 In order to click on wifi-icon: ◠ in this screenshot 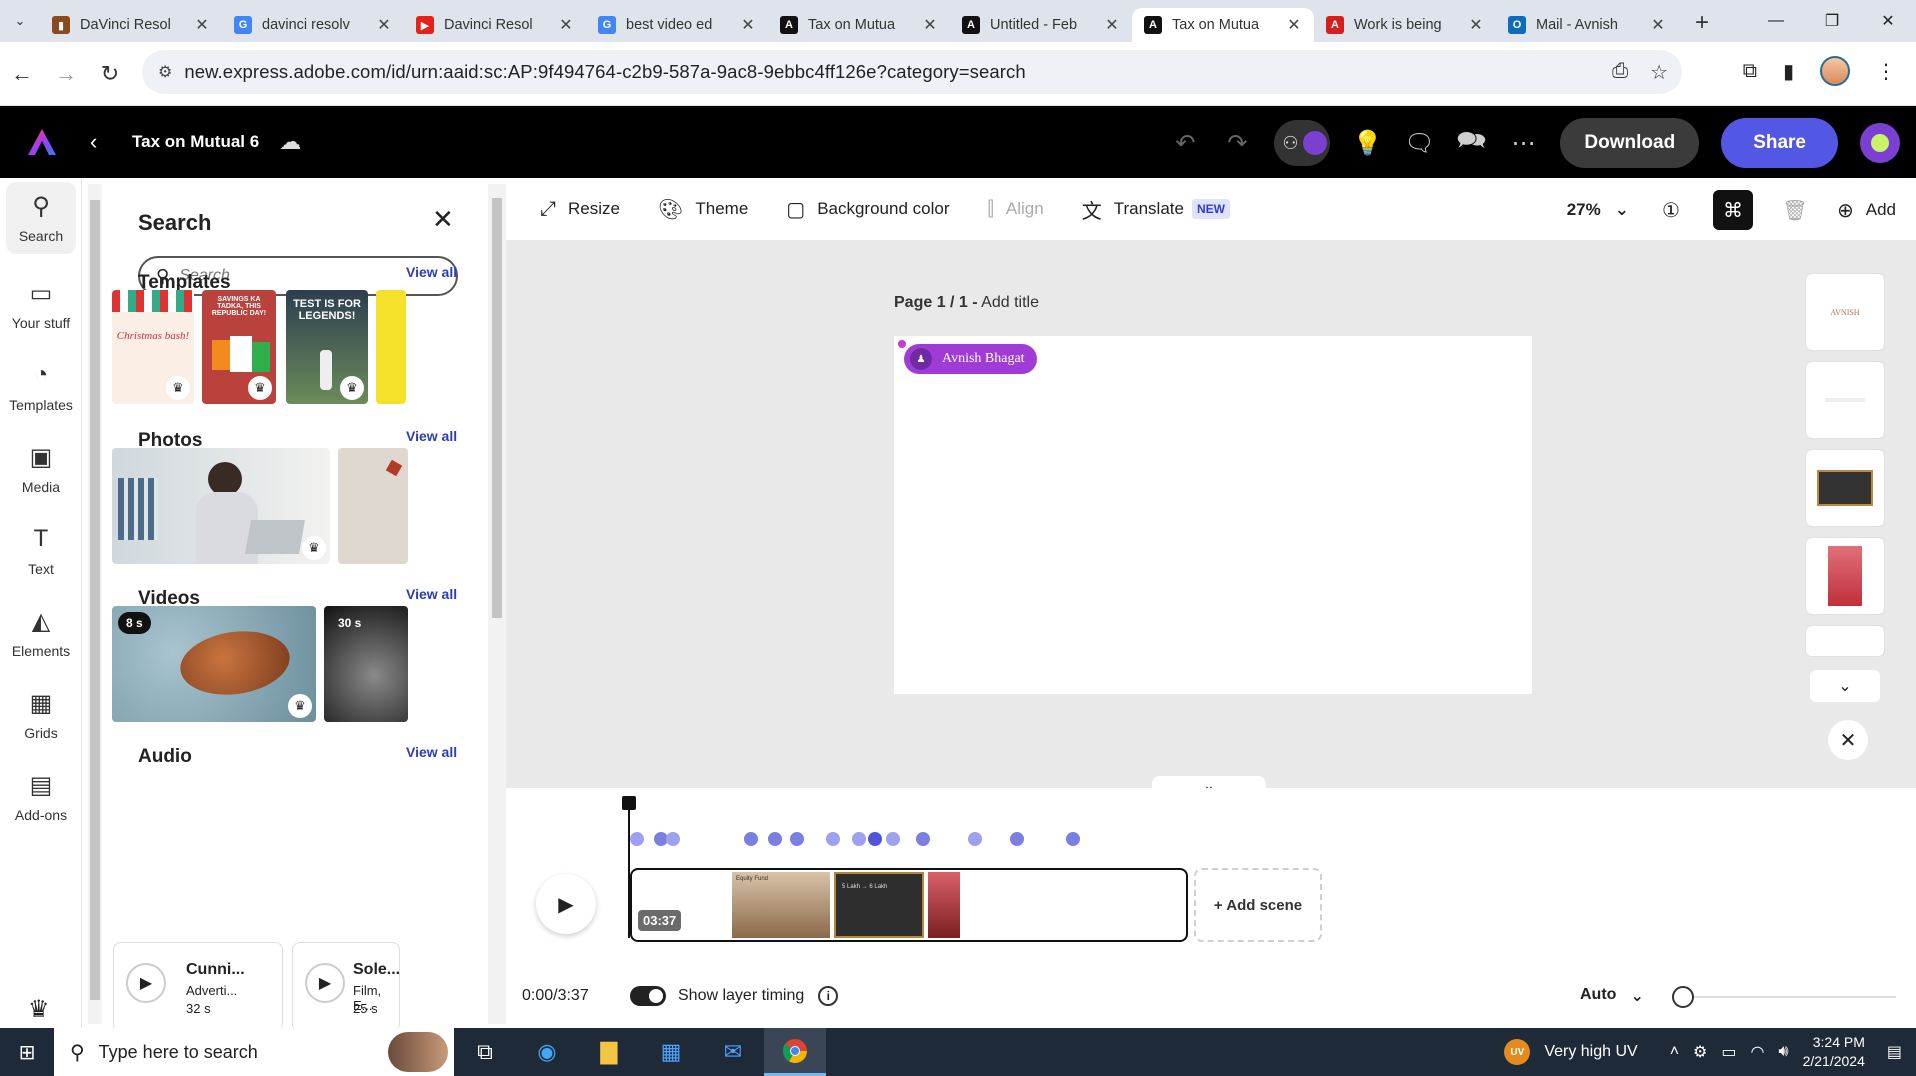, I will do `click(1758, 1052)`.